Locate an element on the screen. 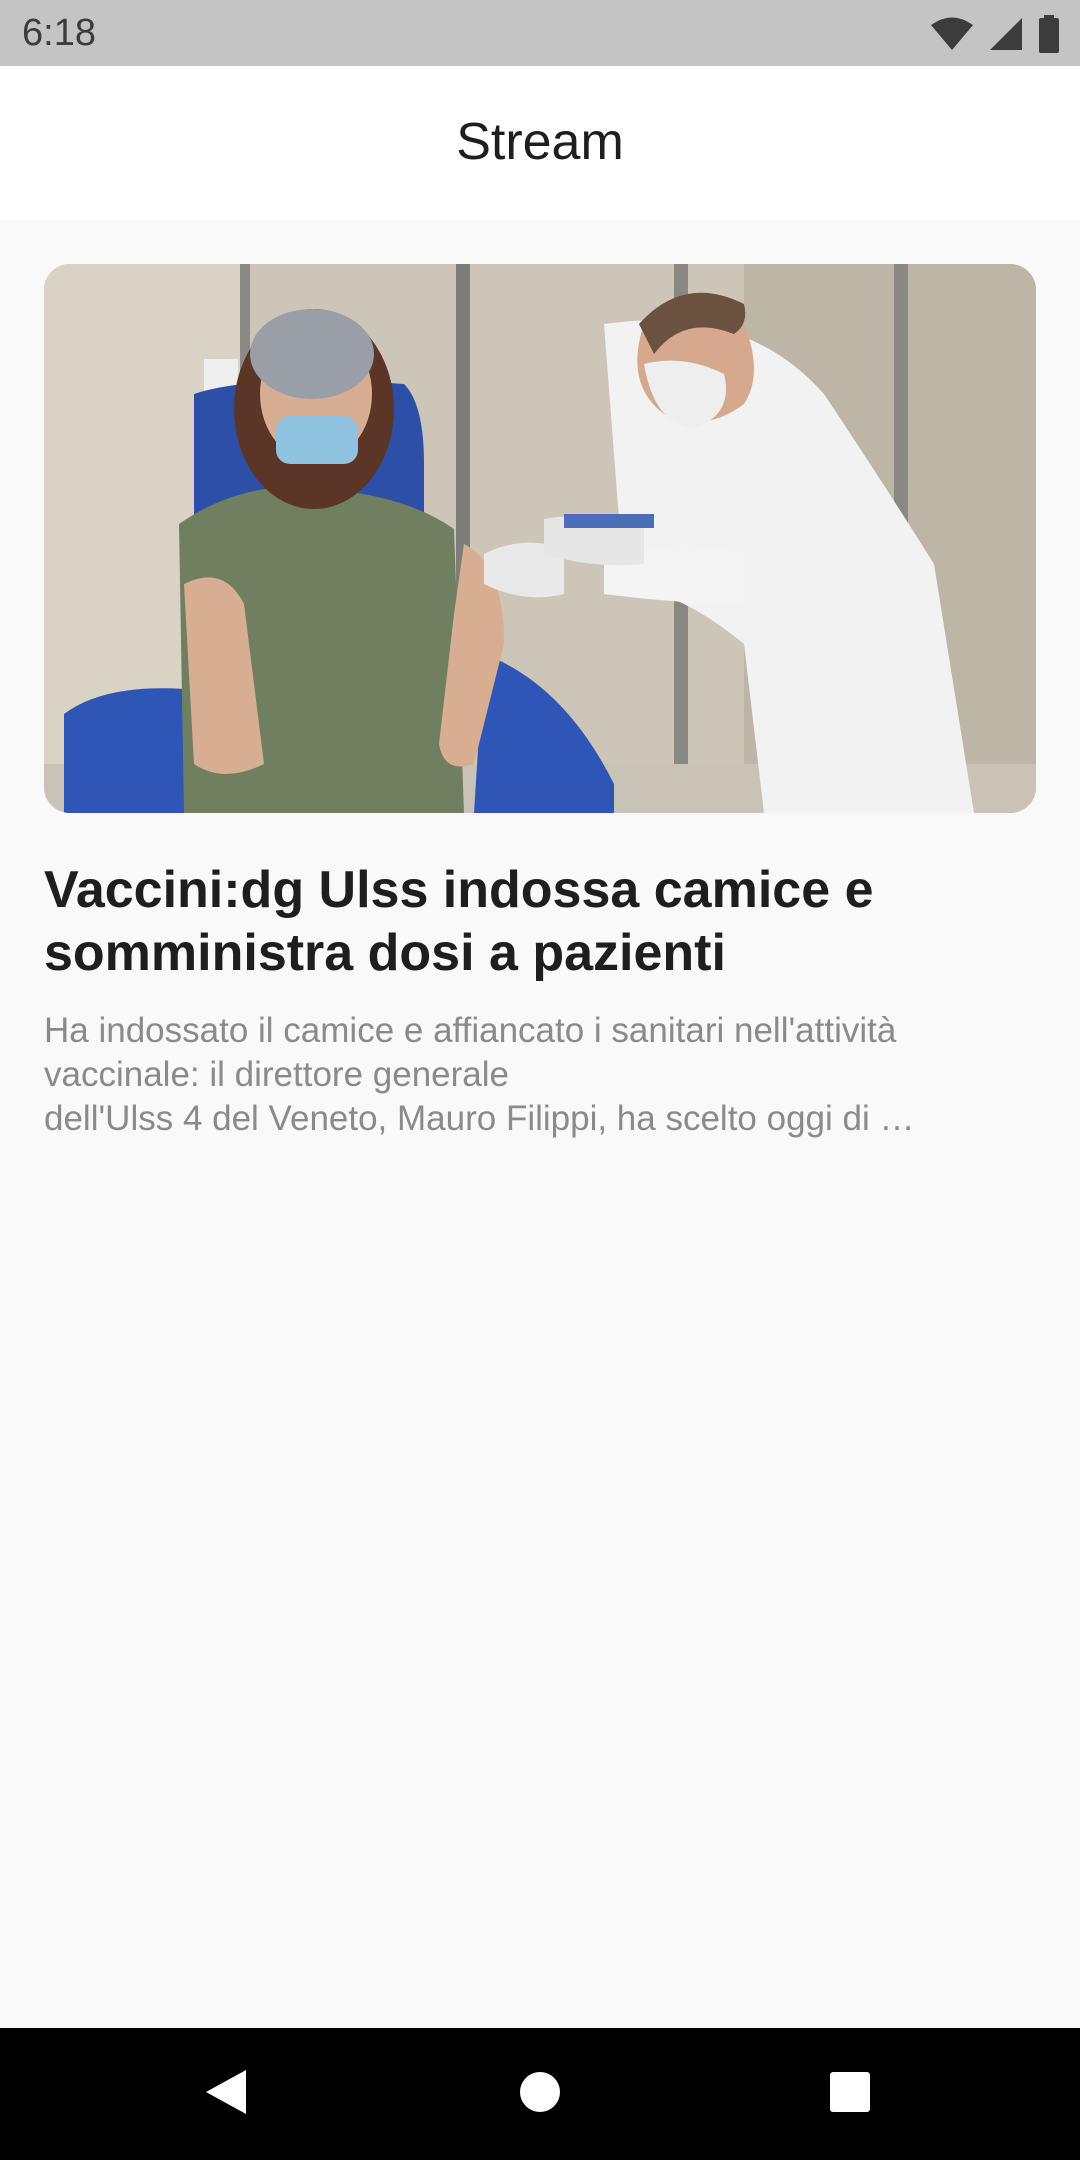 The width and height of the screenshot is (1080, 2160). recents-button is located at coordinates (850, 2094).